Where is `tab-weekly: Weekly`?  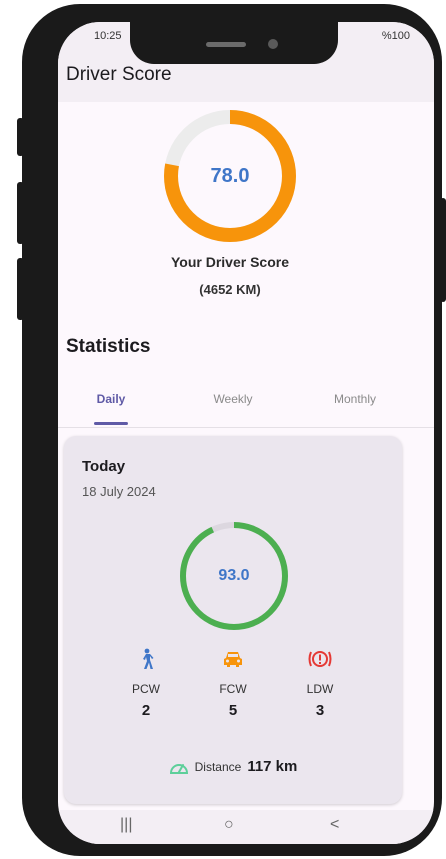 tab-weekly: Weekly is located at coordinates (233, 399).